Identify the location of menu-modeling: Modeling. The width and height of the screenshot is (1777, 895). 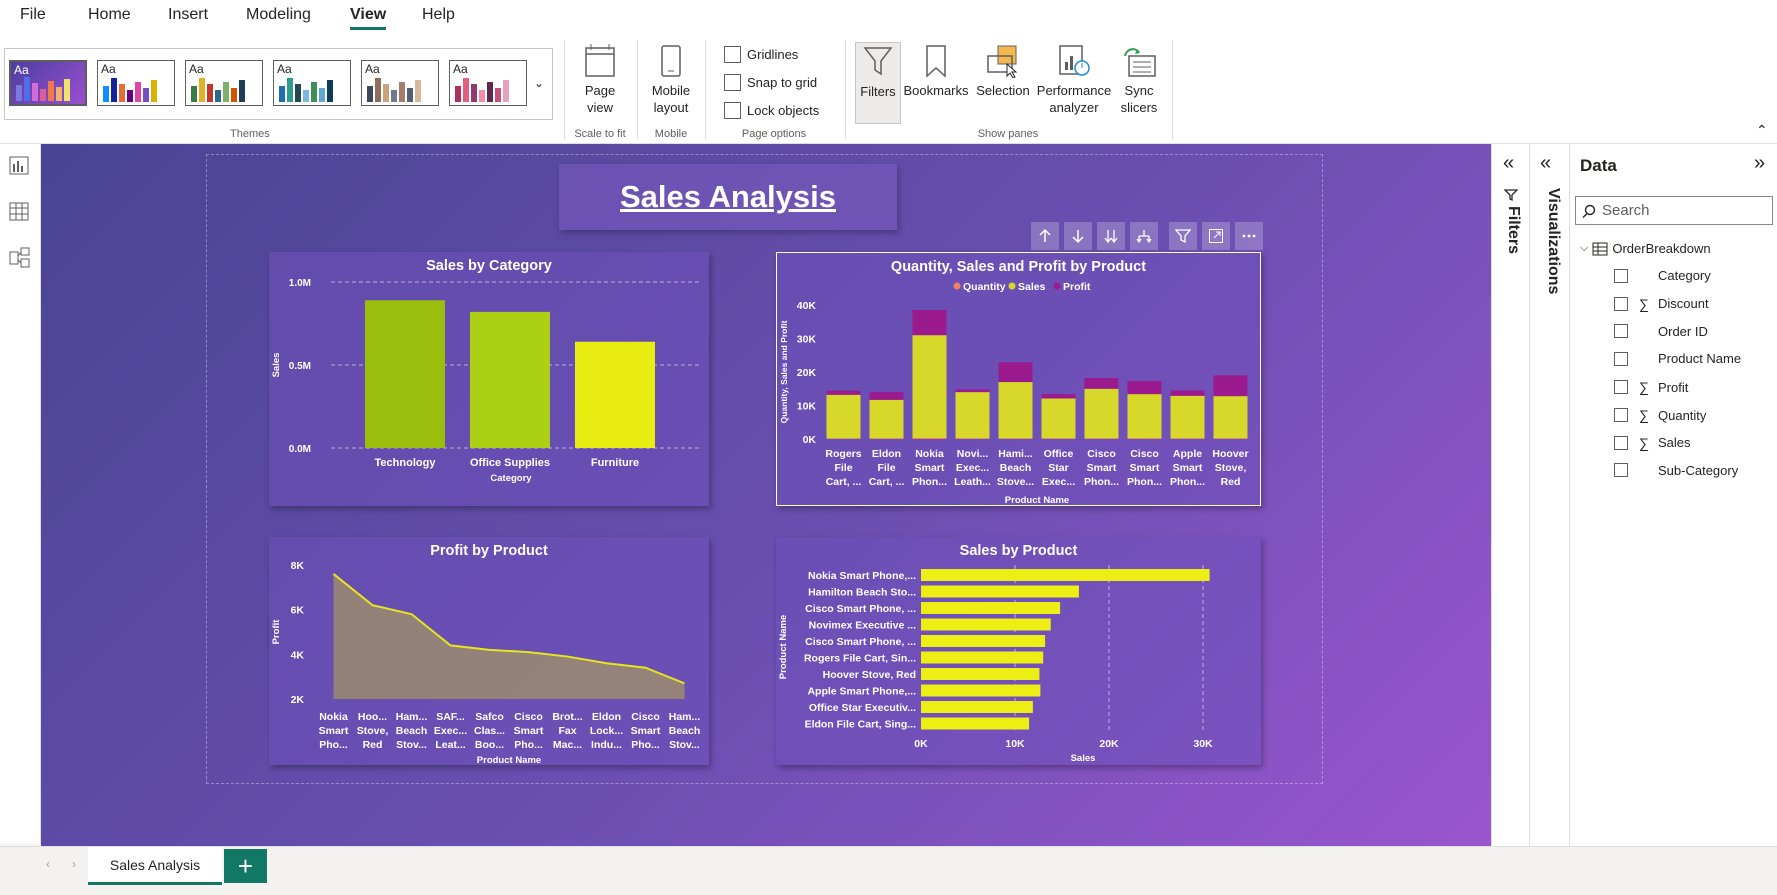
(278, 15).